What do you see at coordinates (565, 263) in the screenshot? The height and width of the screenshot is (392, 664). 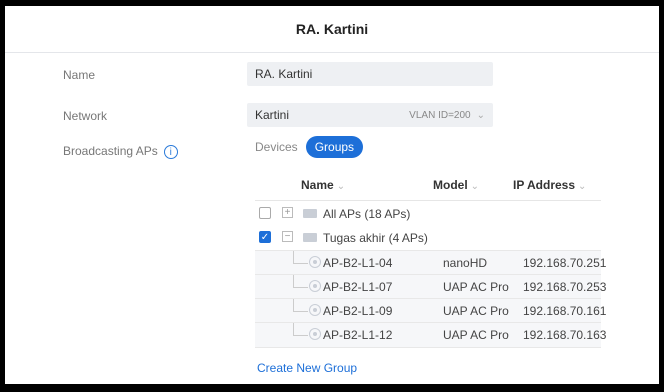 I see `ap-ip: 192.168.70.251` at bounding box center [565, 263].